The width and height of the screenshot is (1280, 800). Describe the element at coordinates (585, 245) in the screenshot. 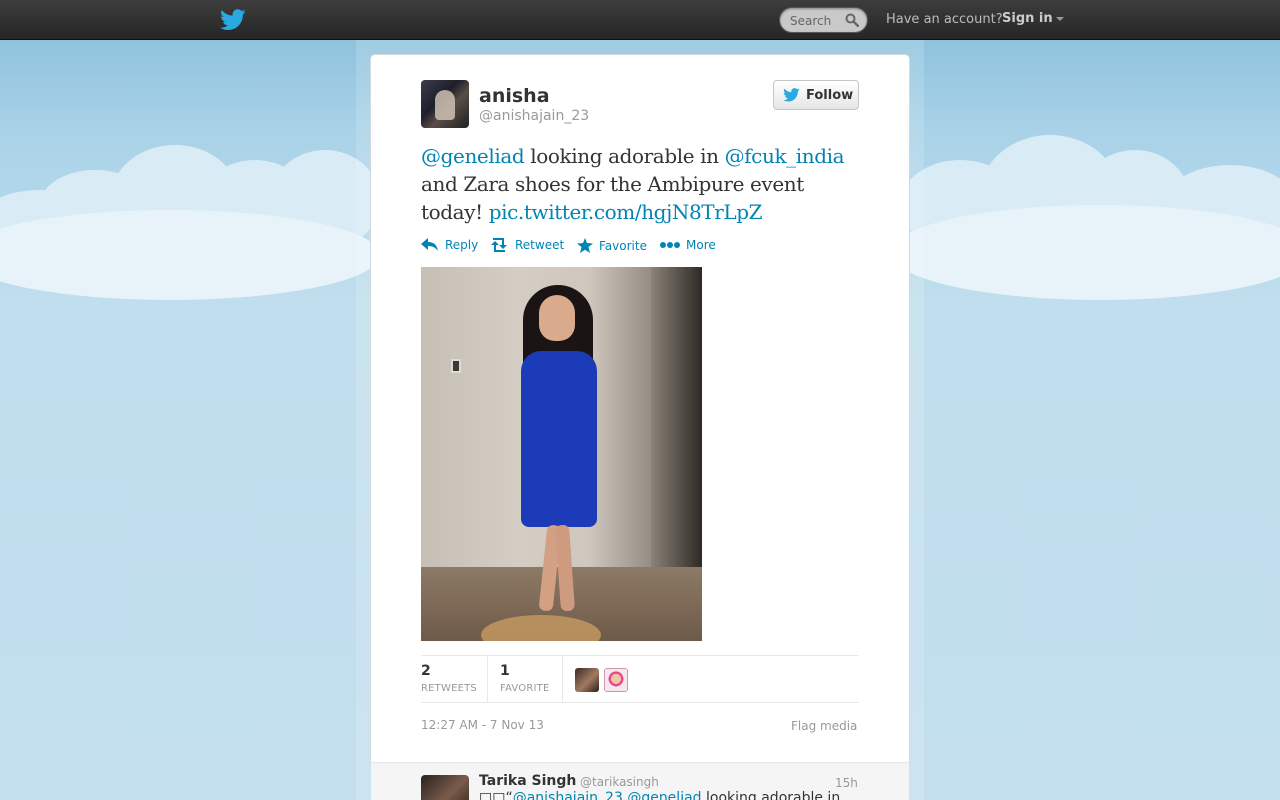

I see `star-icon` at that location.